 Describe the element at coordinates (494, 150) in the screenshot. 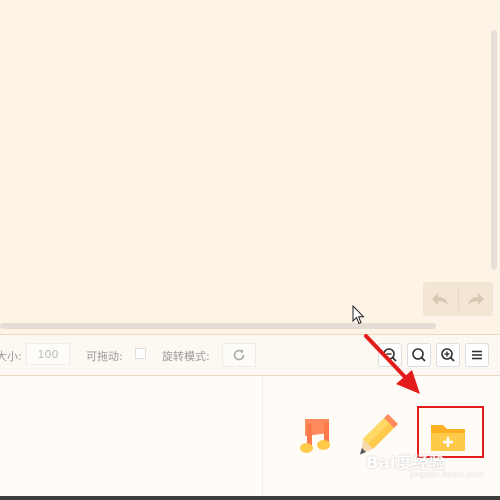

I see `vertical-scrollbar` at that location.